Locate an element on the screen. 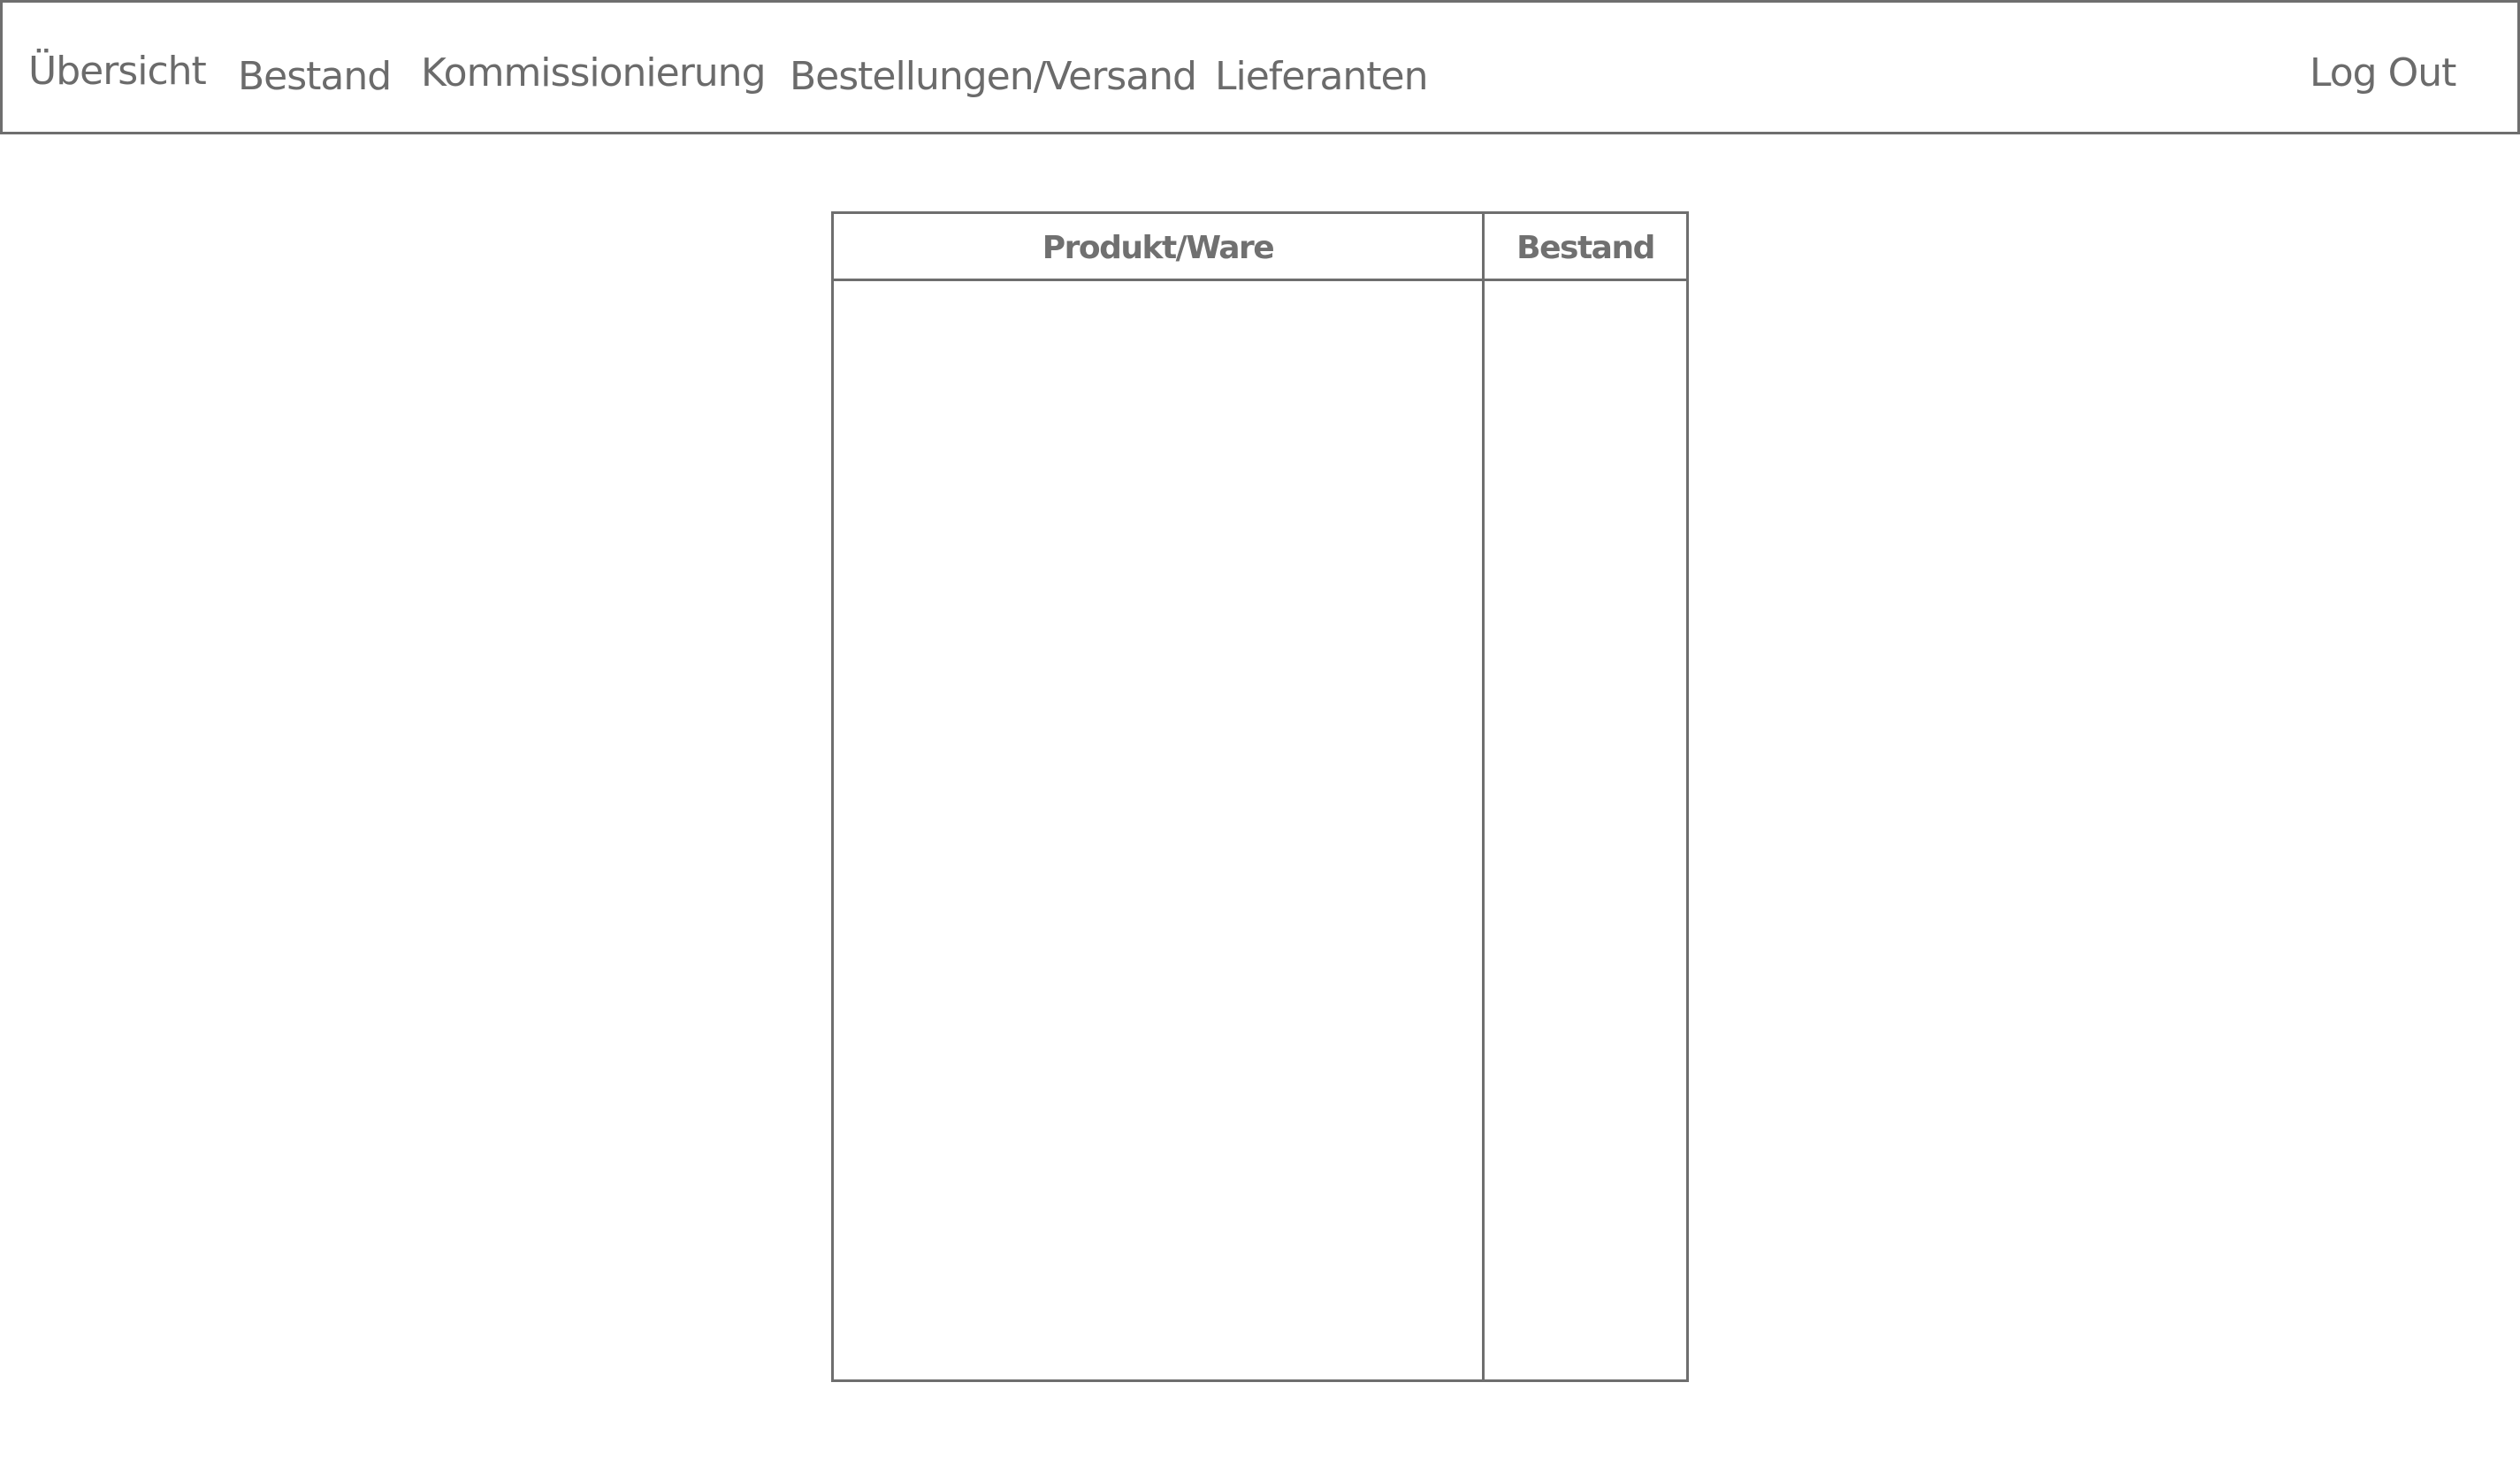  nav-item-bestand: Bestand is located at coordinates (315, 77).